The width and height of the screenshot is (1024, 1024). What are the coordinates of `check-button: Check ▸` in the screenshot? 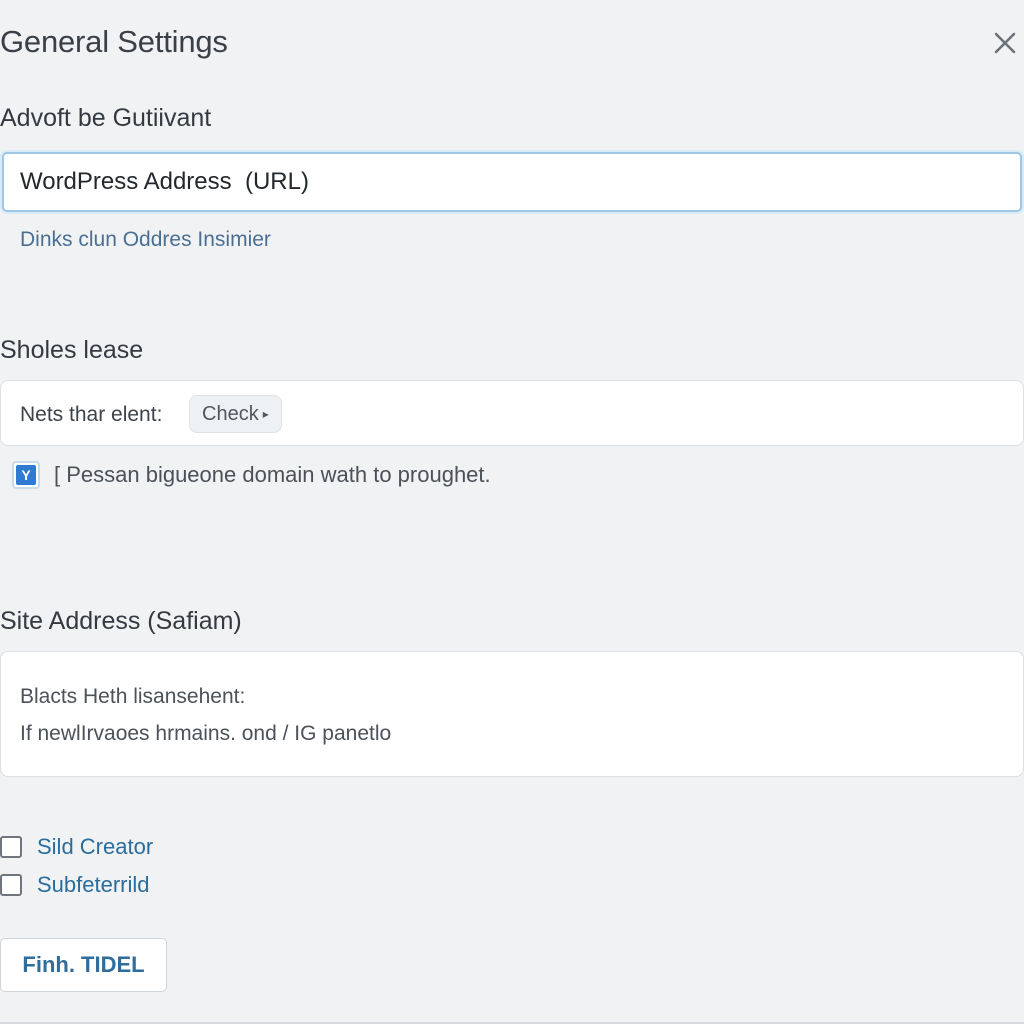 It's located at (235, 414).